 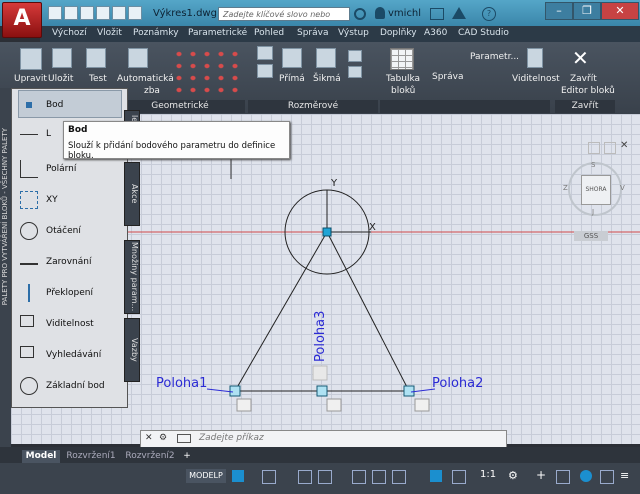 I want to click on tab-a360: A360, so click(x=435, y=33).